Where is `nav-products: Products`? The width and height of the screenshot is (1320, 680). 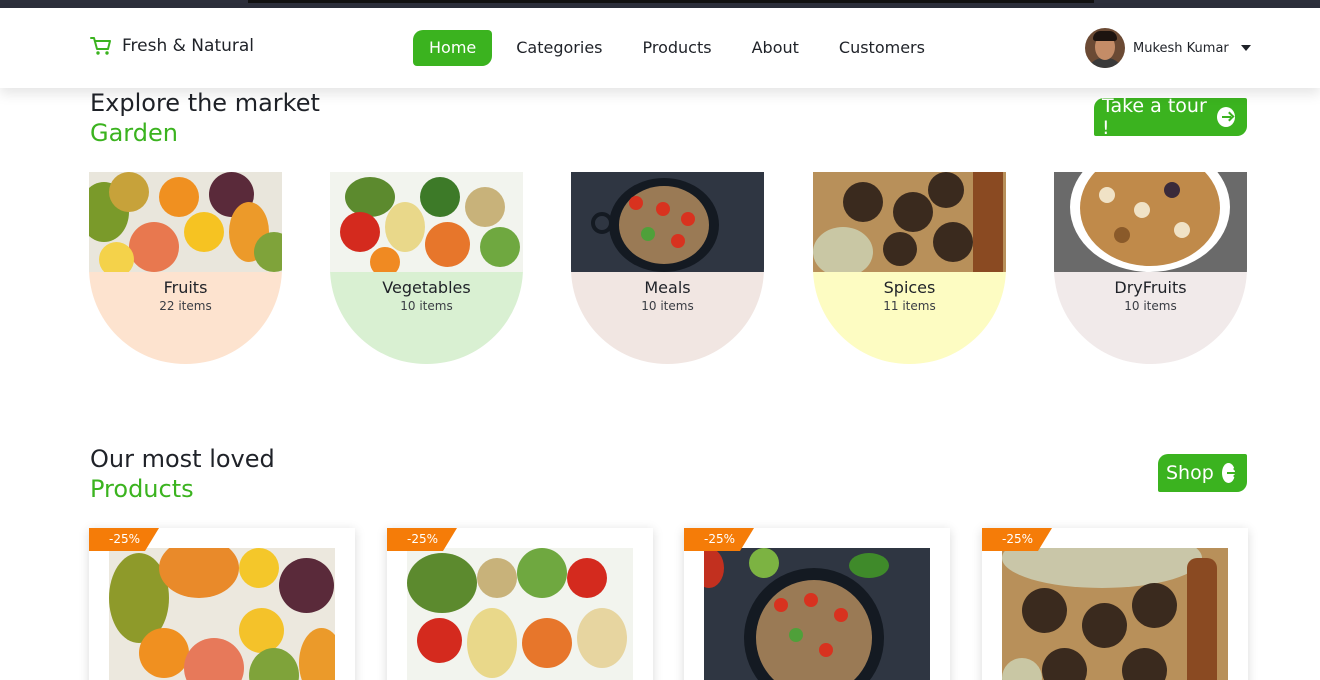 nav-products: Products is located at coordinates (677, 48).